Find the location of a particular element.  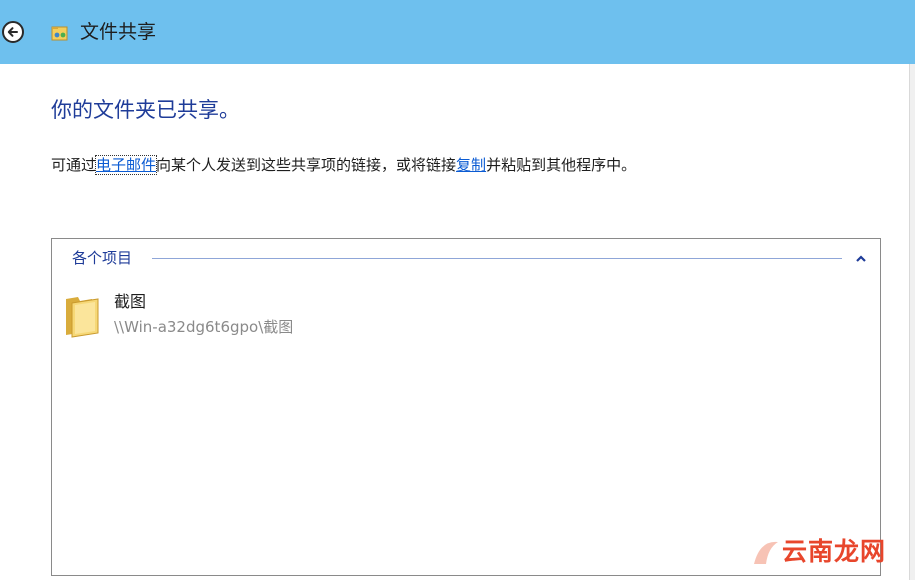

folder-icon is located at coordinates (82, 317).